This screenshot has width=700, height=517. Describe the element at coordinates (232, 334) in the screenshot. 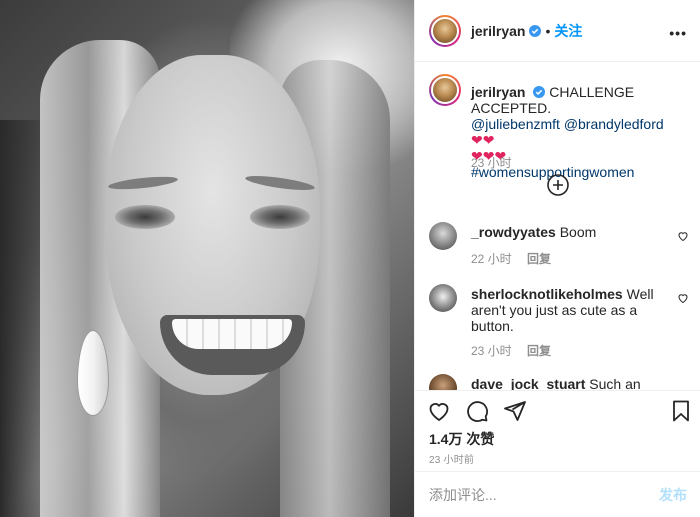

I see `photo-teeth` at that location.